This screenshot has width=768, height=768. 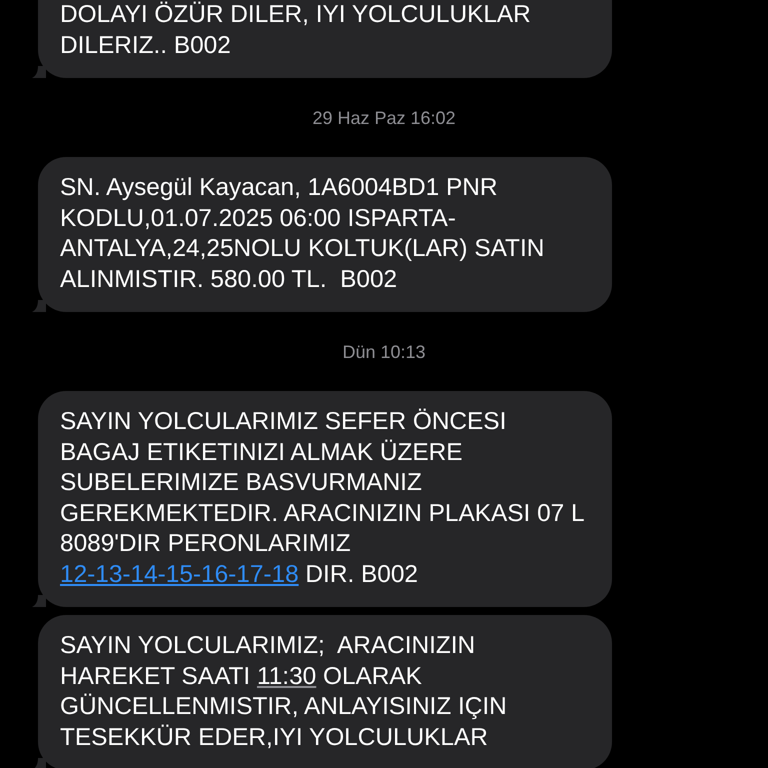 I want to click on message-timestamp: Dün 10:13, so click(x=384, y=352).